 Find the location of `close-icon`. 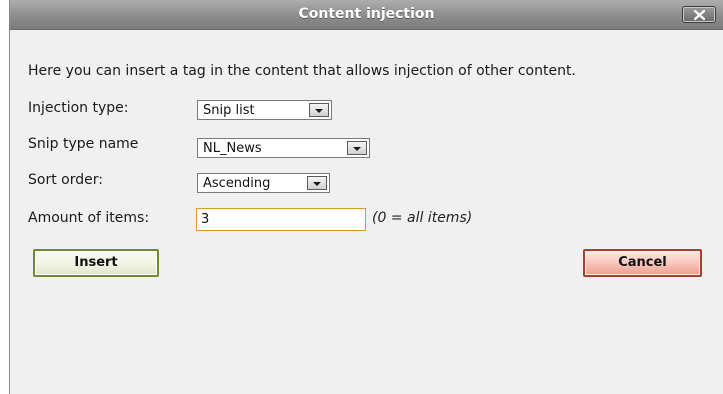

close-icon is located at coordinates (699, 15).